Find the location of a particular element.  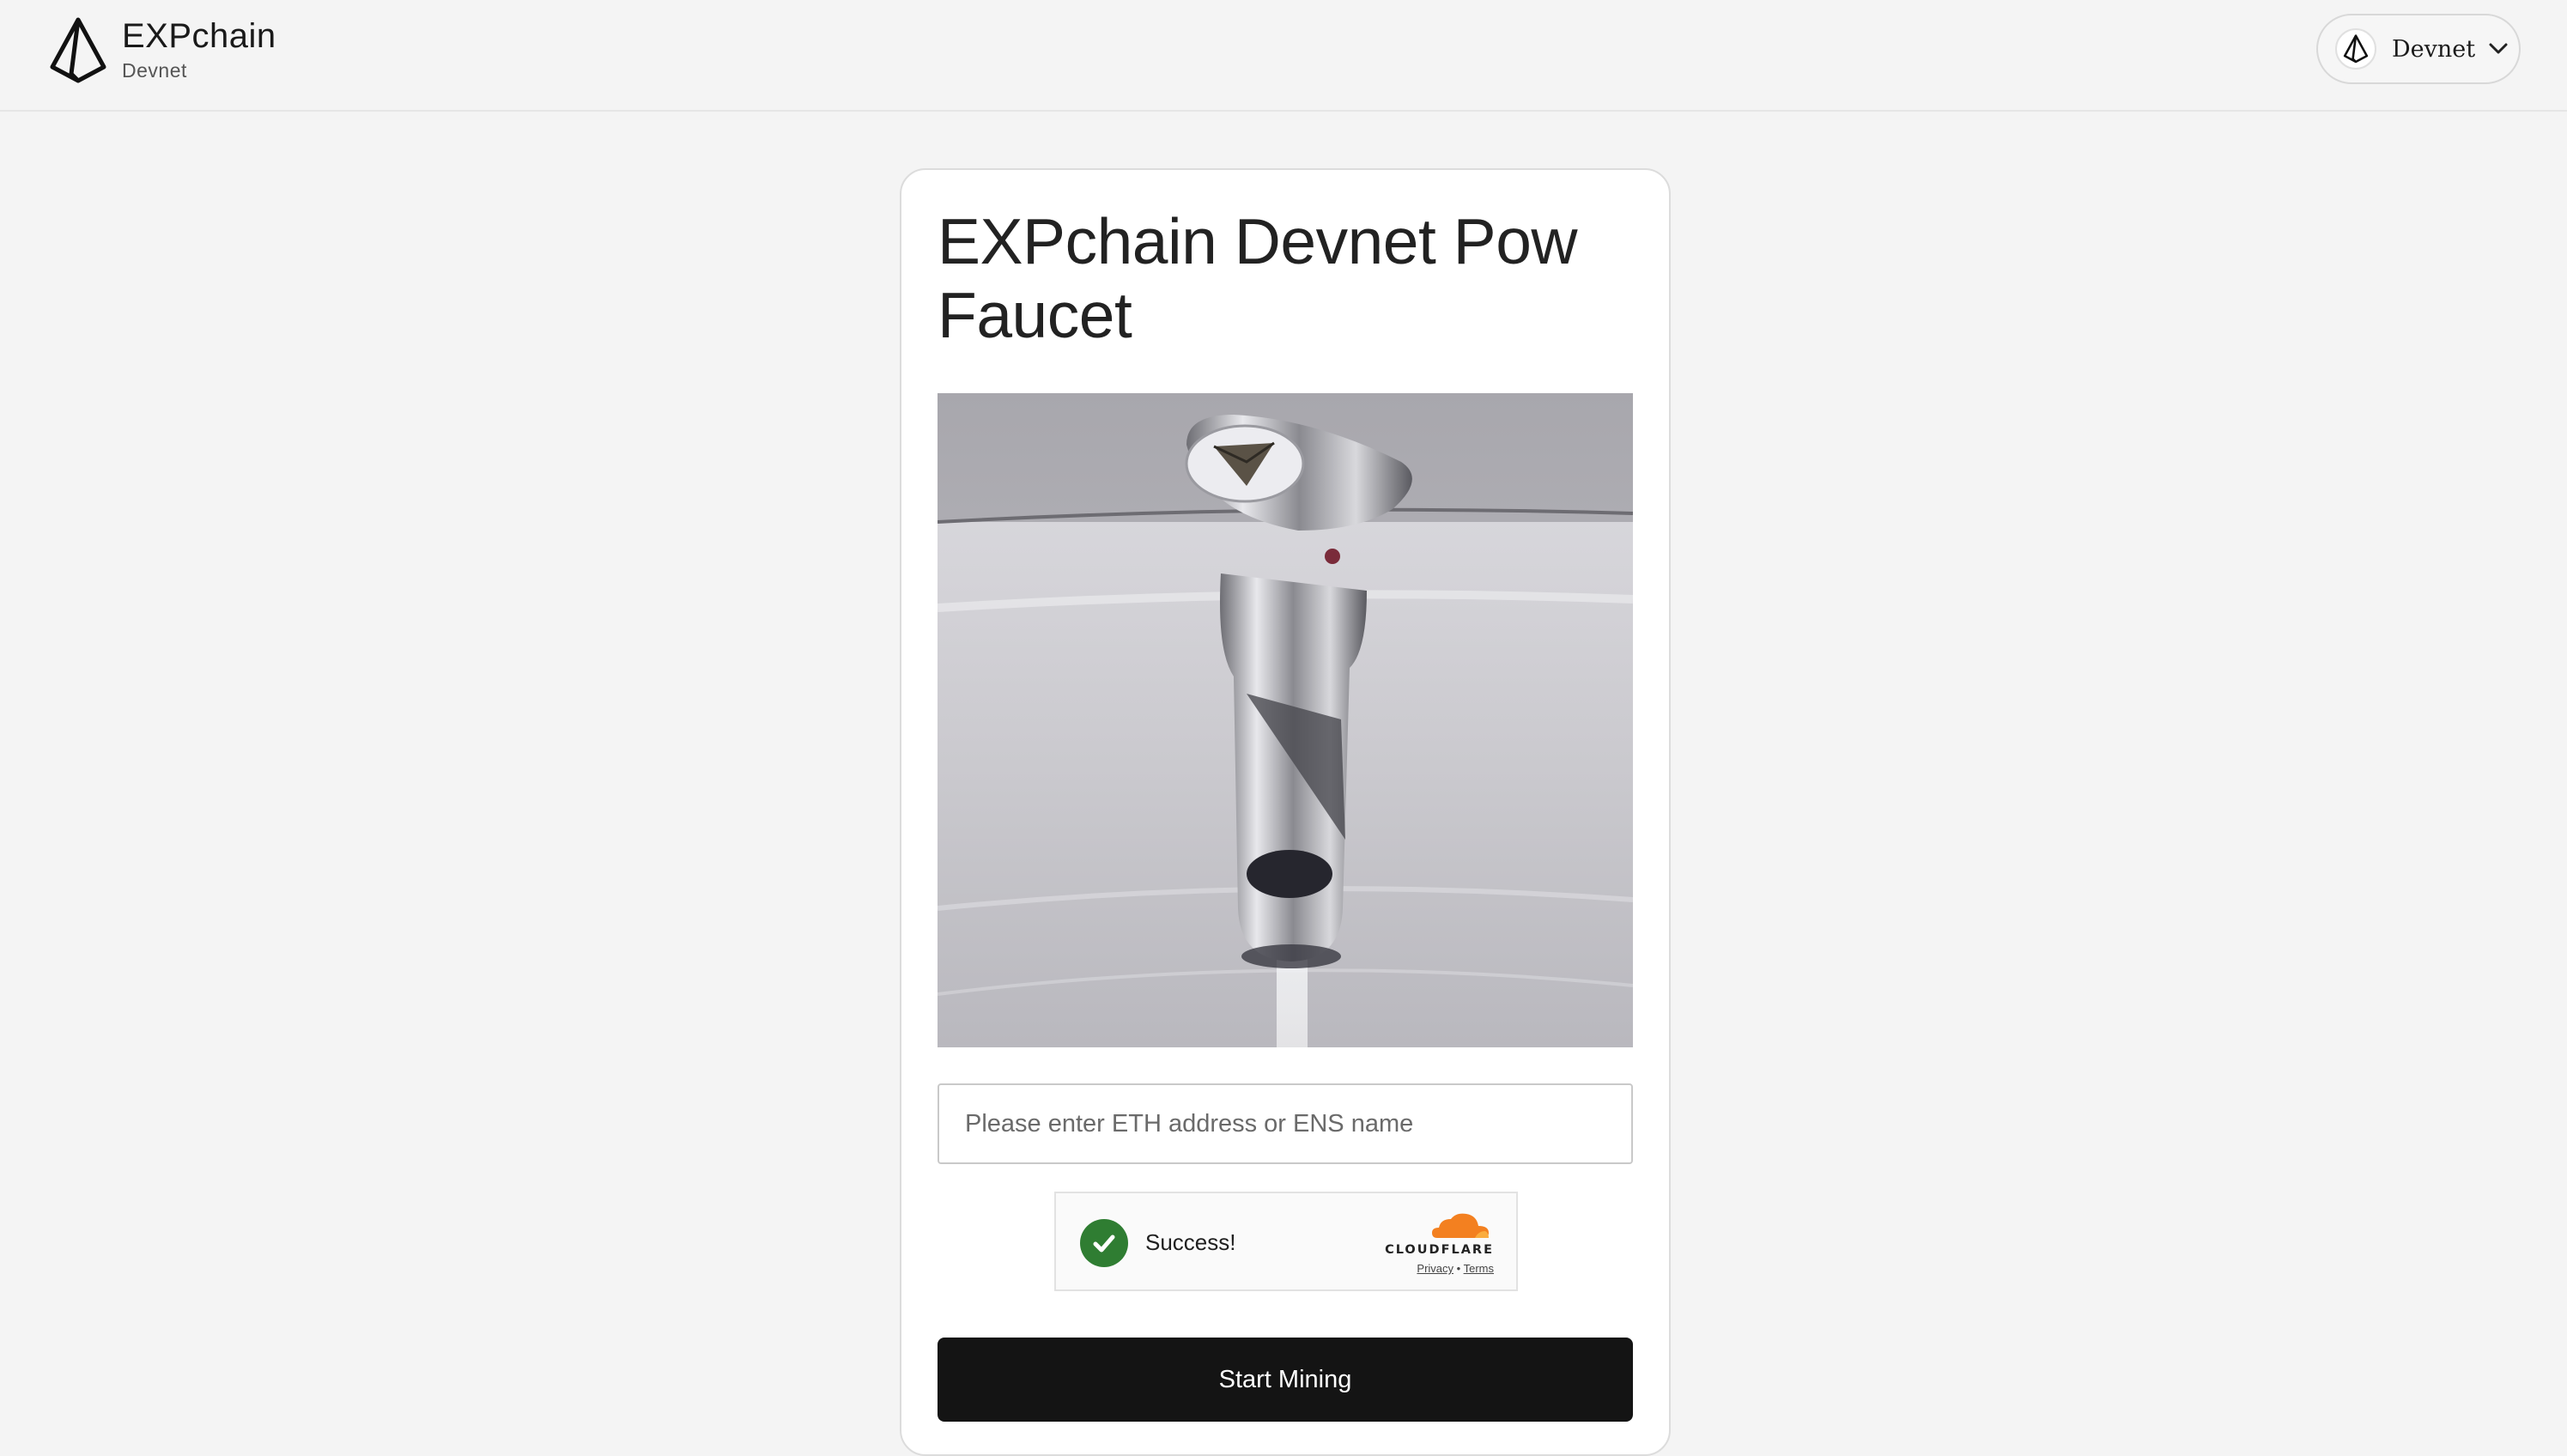

cloudflare-logo: CLOUDFLARE Privacy • Terms is located at coordinates (1437, 1243).